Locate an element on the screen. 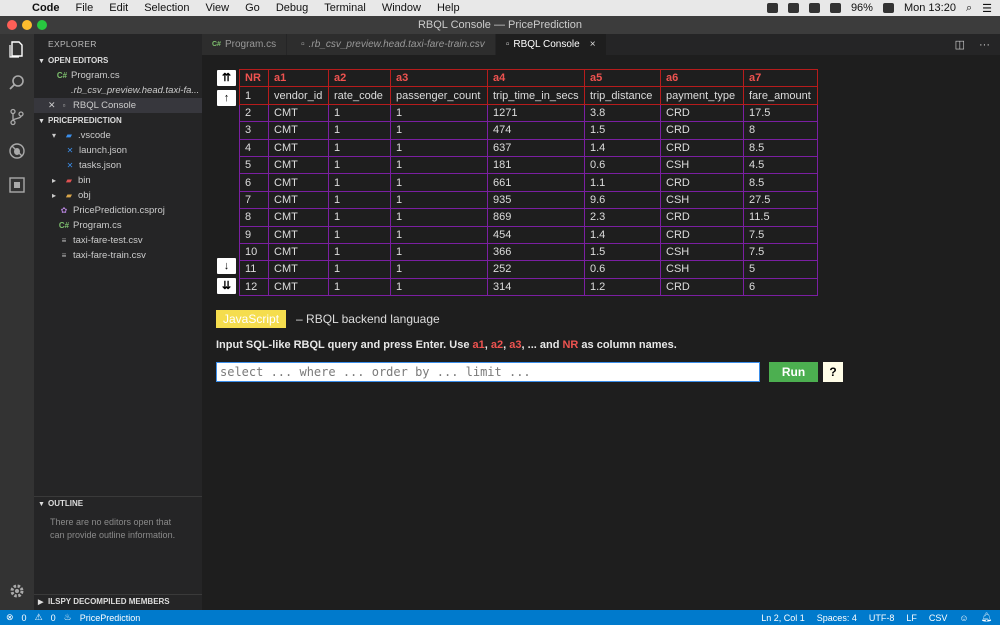 The image size is (1000, 625). tab-label: .rb_csv_preview.head.taxi-fare-train.csv is located at coordinates (396, 44).